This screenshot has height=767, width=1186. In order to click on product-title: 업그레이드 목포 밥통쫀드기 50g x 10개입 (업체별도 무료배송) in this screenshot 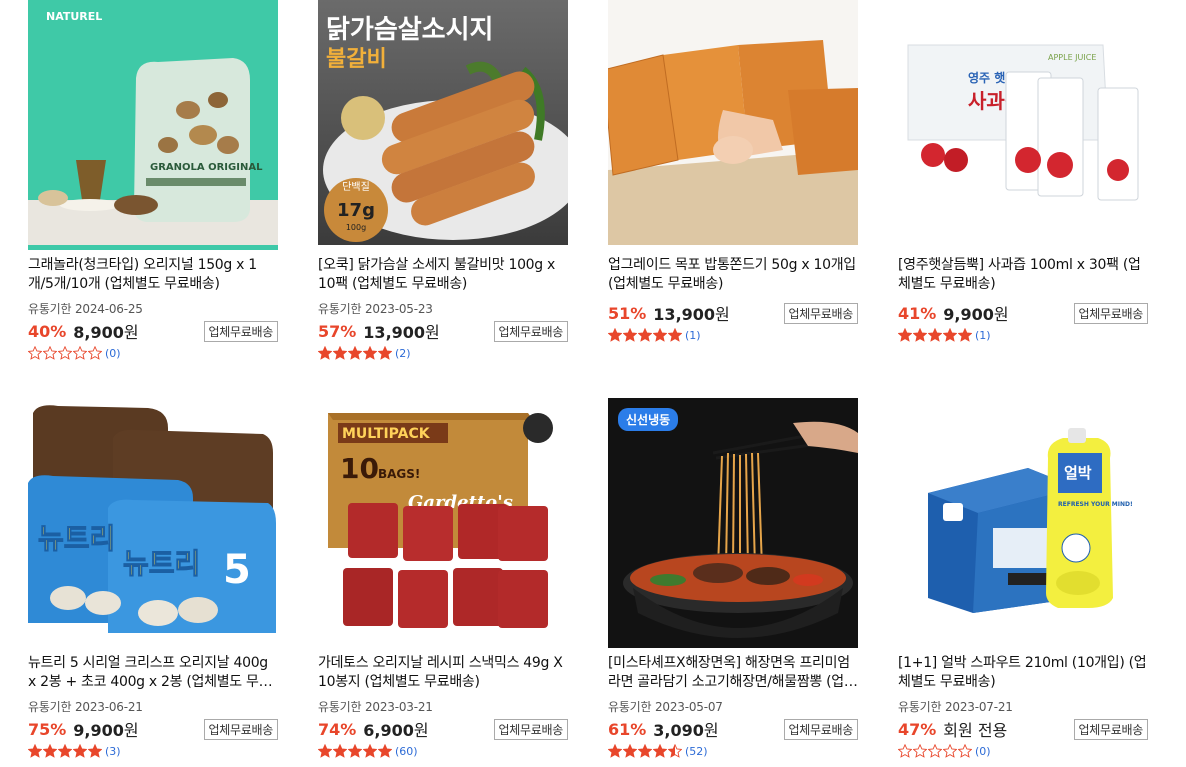, I will do `click(733, 275)`.